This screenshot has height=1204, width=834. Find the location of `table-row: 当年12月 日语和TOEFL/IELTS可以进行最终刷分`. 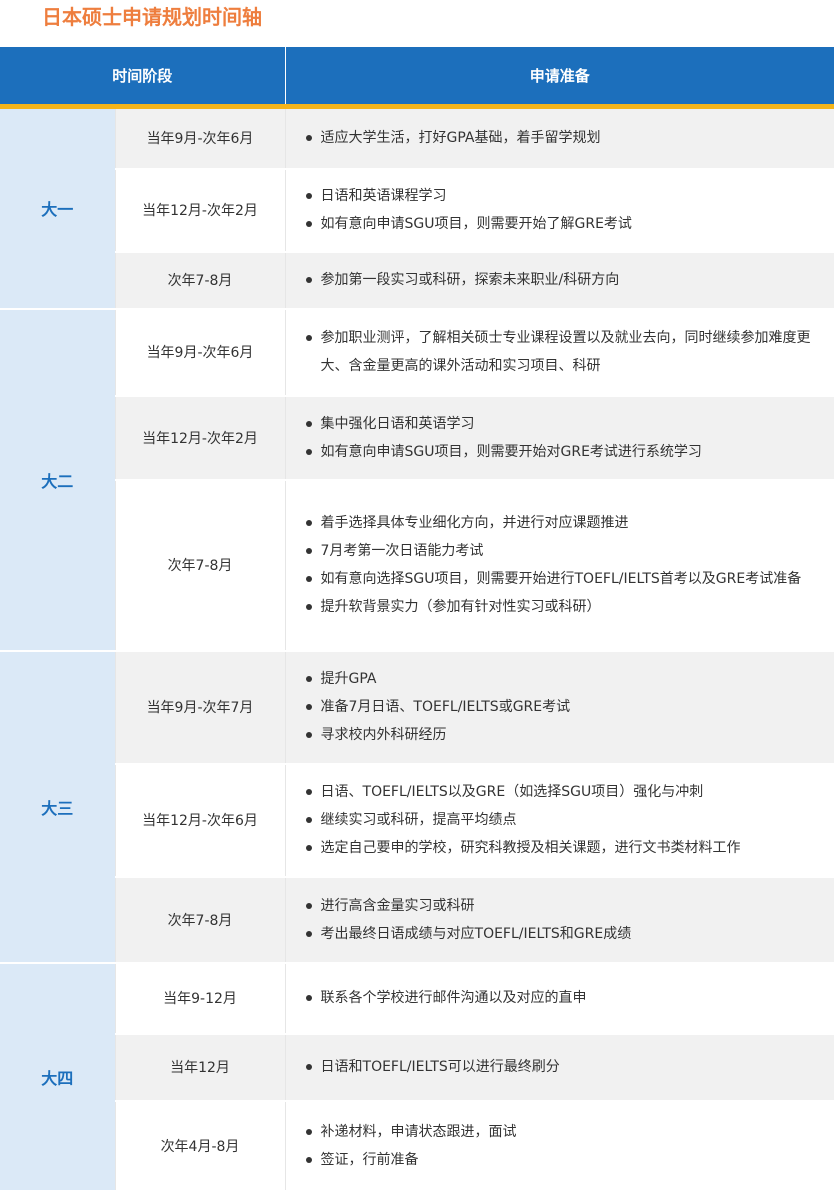

table-row: 当年12月 日语和TOEFL/IELTS可以进行最终刷分 is located at coordinates (417, 1067).